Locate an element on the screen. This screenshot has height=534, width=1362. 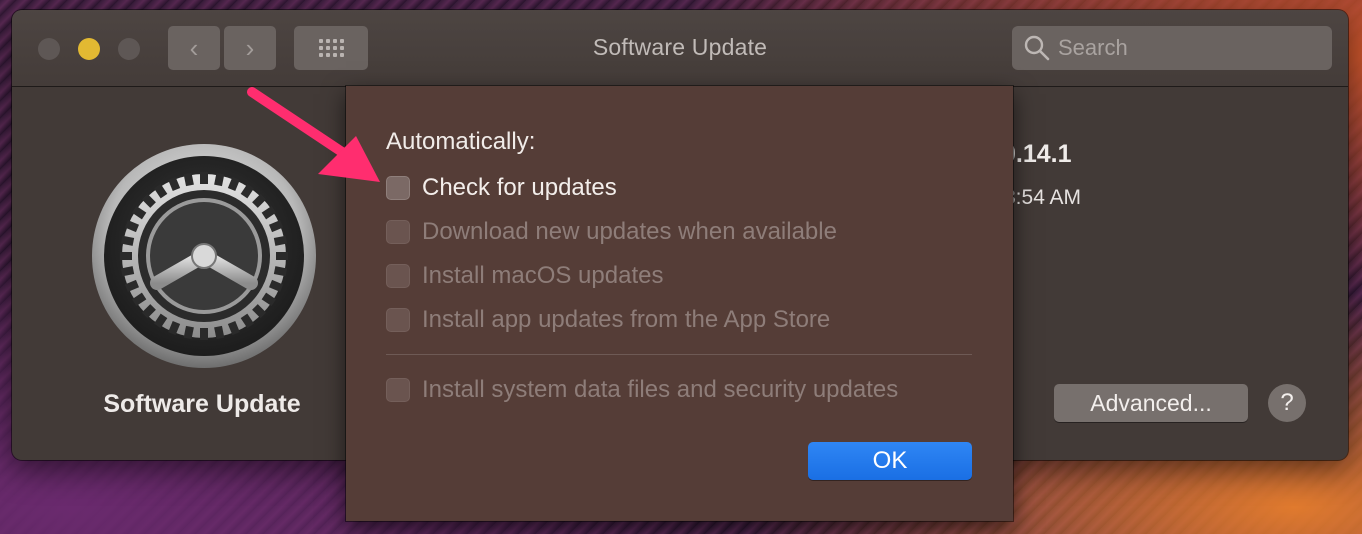
last-checked-time: 3:54 AM is located at coordinates (1043, 197).